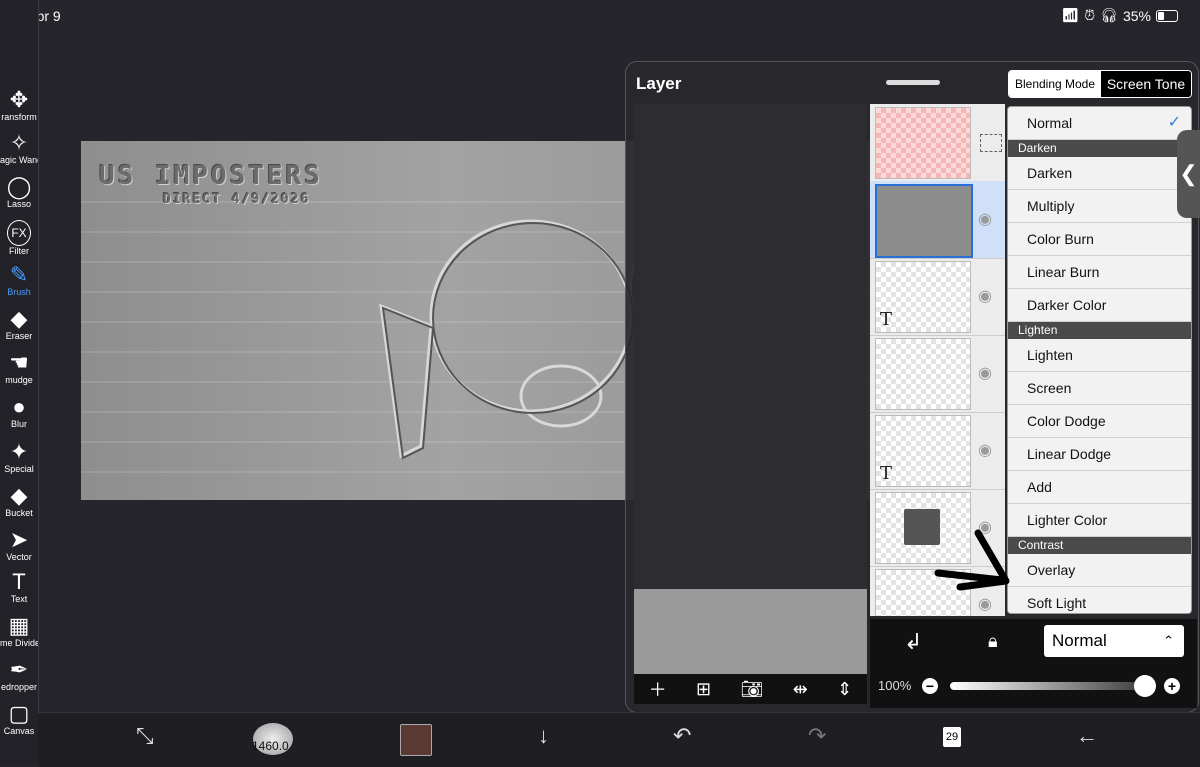 This screenshot has width=1200, height=767. Describe the element at coordinates (800, 689) in the screenshot. I see `flip-horizontal-icon: ⇹` at that location.